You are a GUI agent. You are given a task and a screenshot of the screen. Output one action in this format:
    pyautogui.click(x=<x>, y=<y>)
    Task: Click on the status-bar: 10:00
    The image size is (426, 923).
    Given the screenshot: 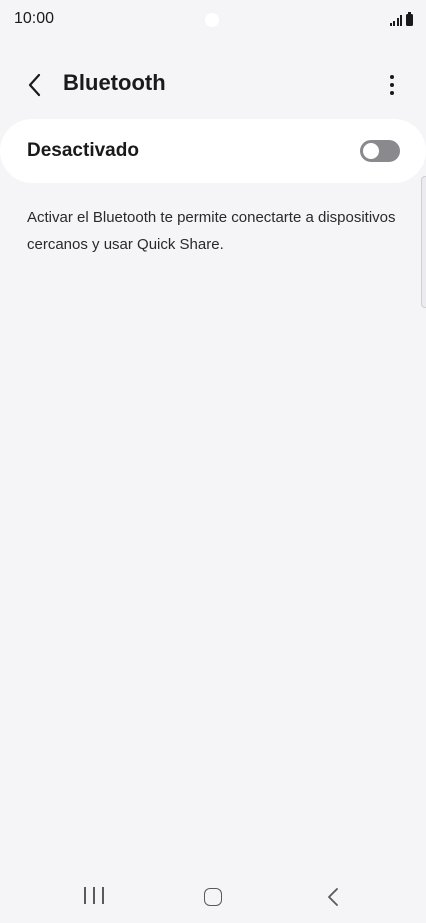 What is the action you would take?
    pyautogui.click(x=213, y=20)
    